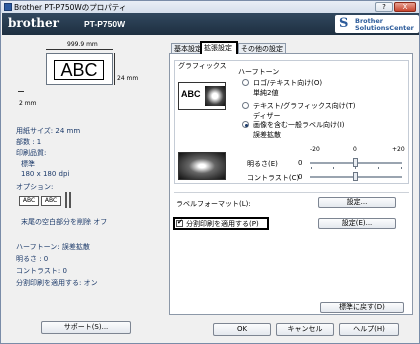  Describe the element at coordinates (355, 149) in the screenshot. I see `scale-mid: 0` at that location.